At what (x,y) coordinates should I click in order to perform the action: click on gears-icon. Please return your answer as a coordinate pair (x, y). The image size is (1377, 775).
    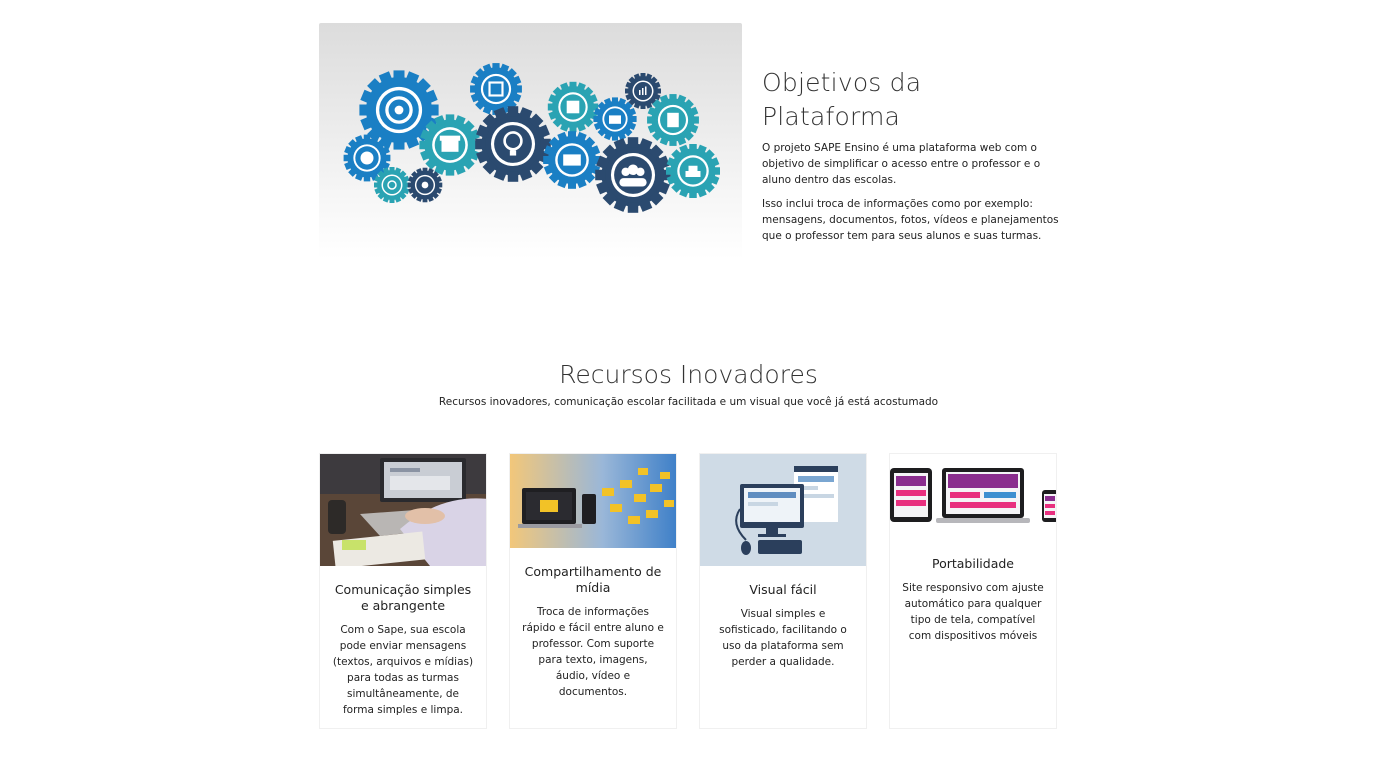
    Looking at the image, I should click on (531, 138).